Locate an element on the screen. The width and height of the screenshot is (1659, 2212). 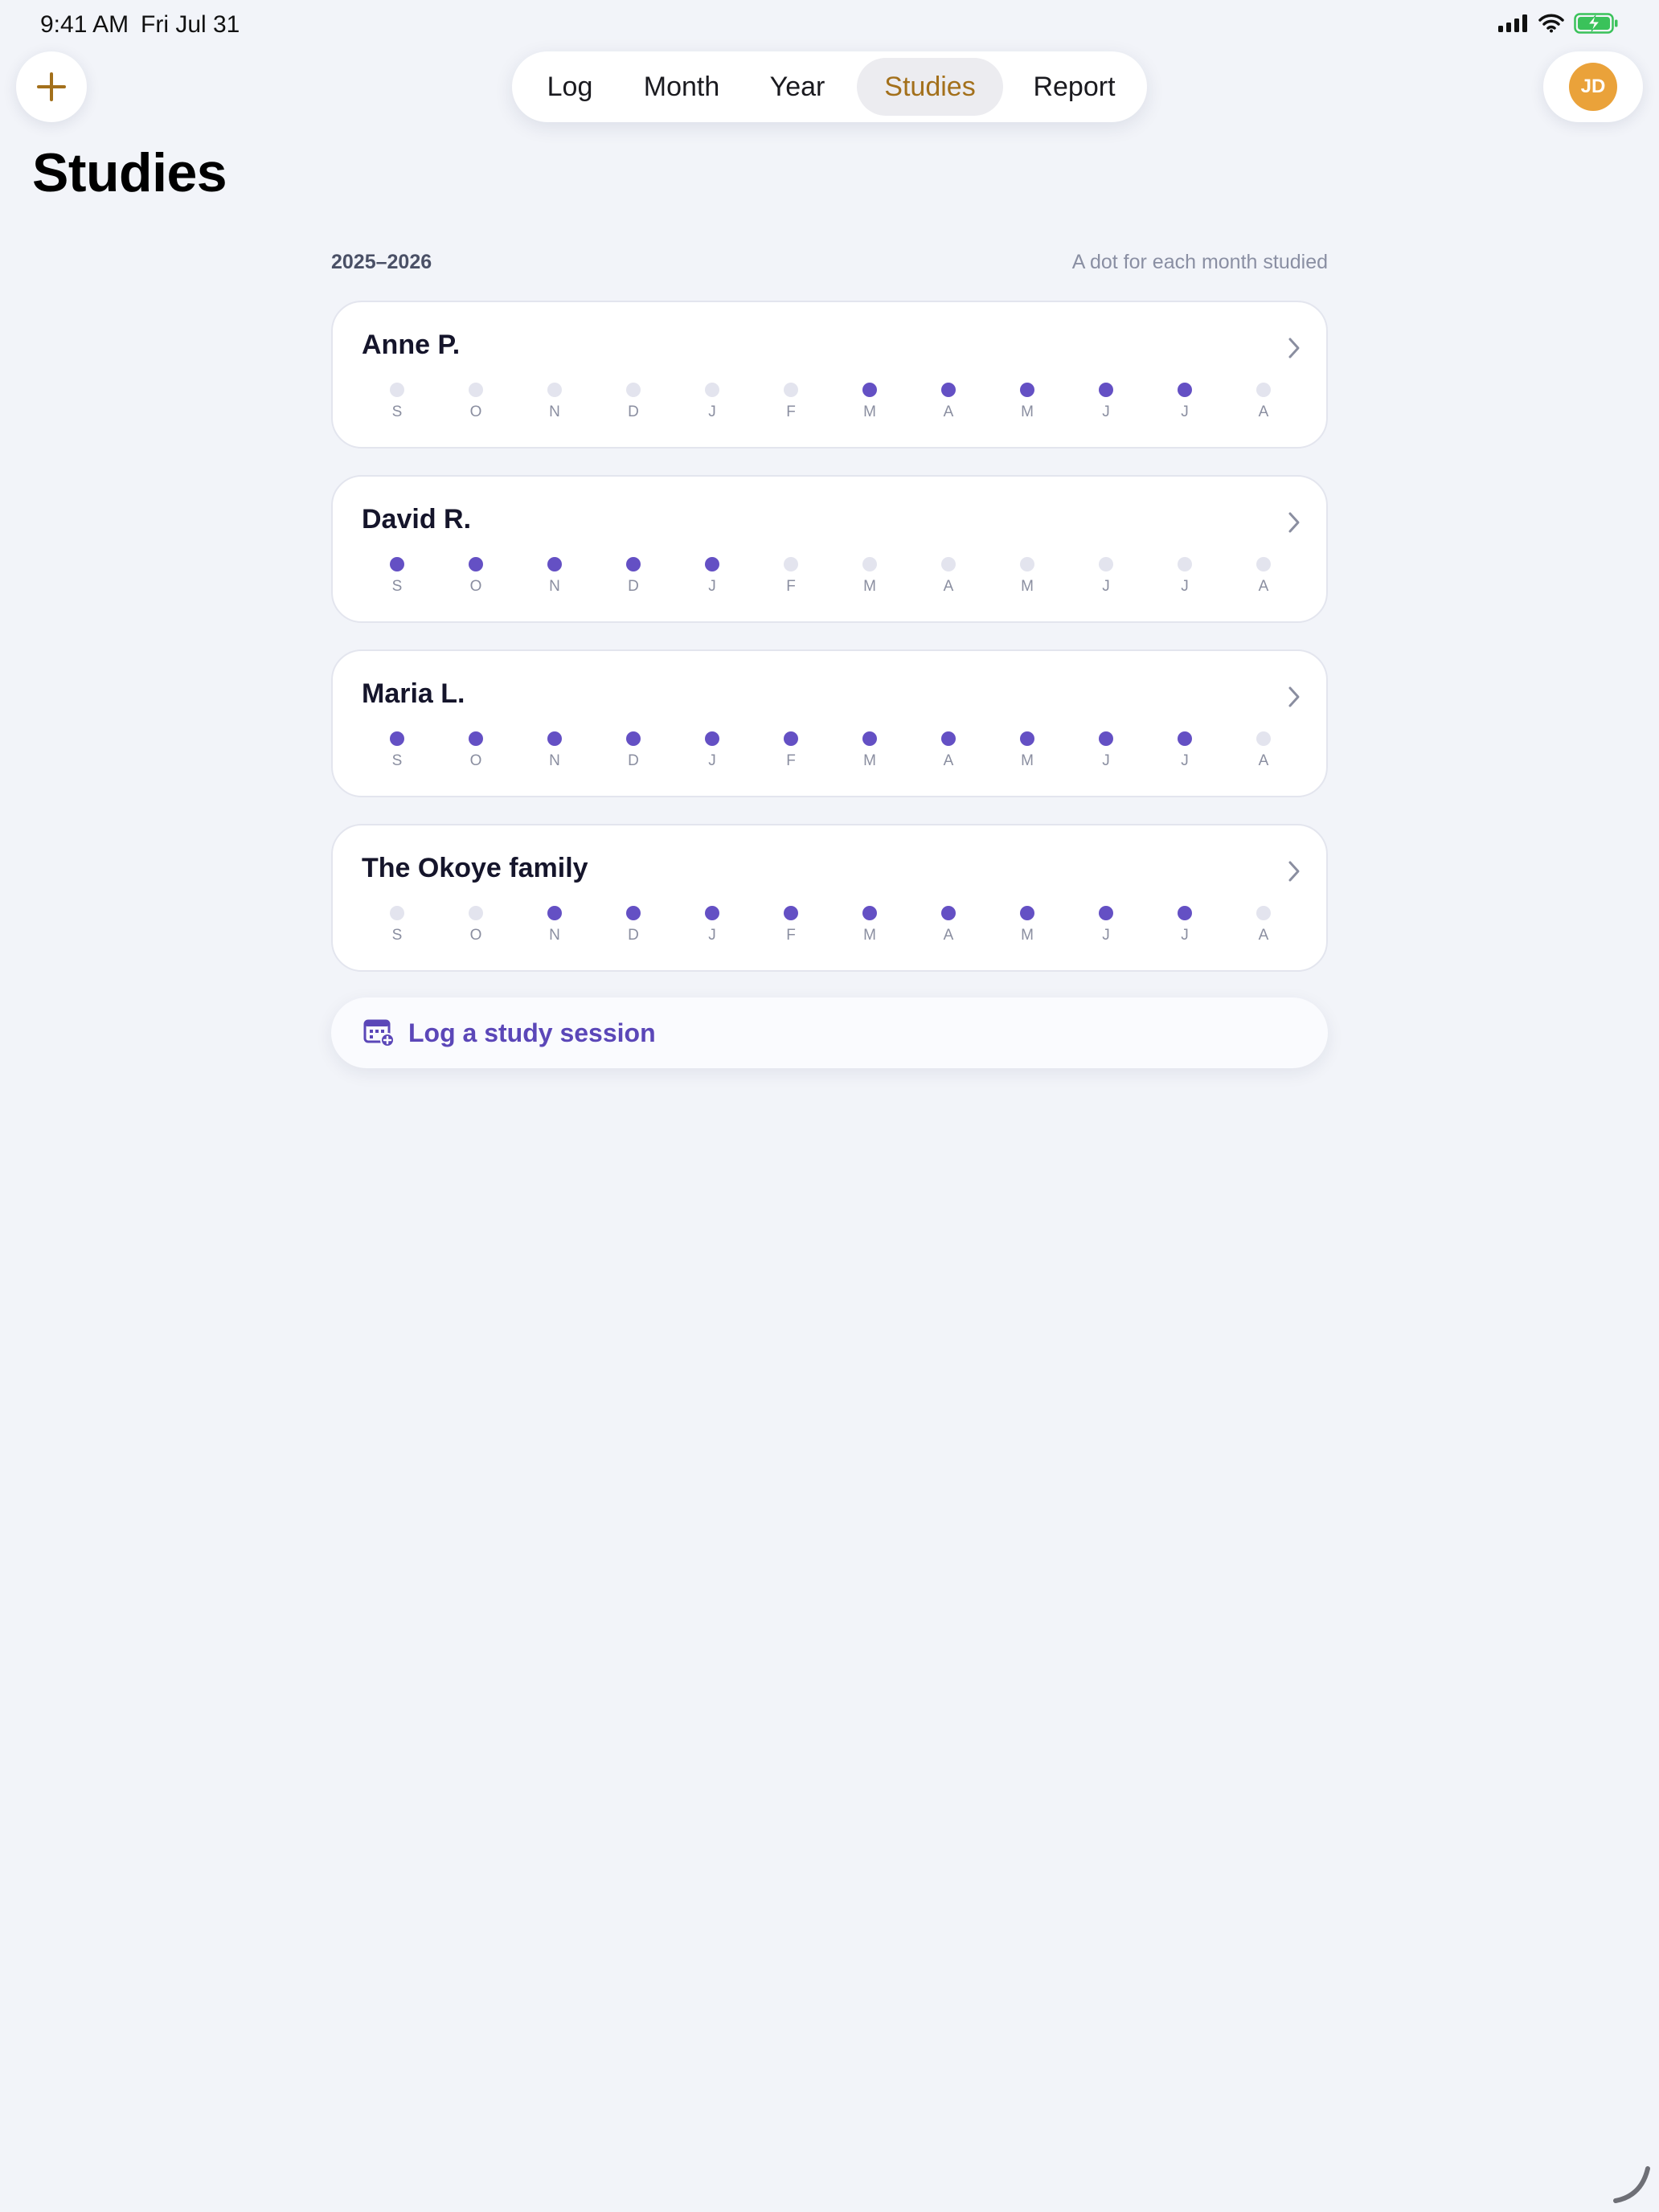
legend-hint: A dot for each month studied is located at coordinates (1199, 262).